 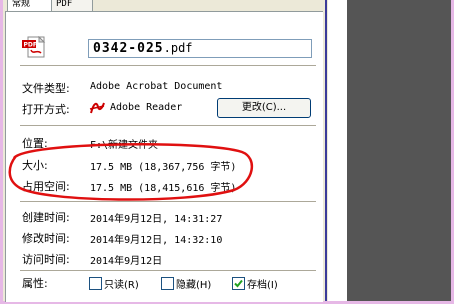 What do you see at coordinates (128, 48) in the screenshot?
I see `filename-main: 0342-025` at bounding box center [128, 48].